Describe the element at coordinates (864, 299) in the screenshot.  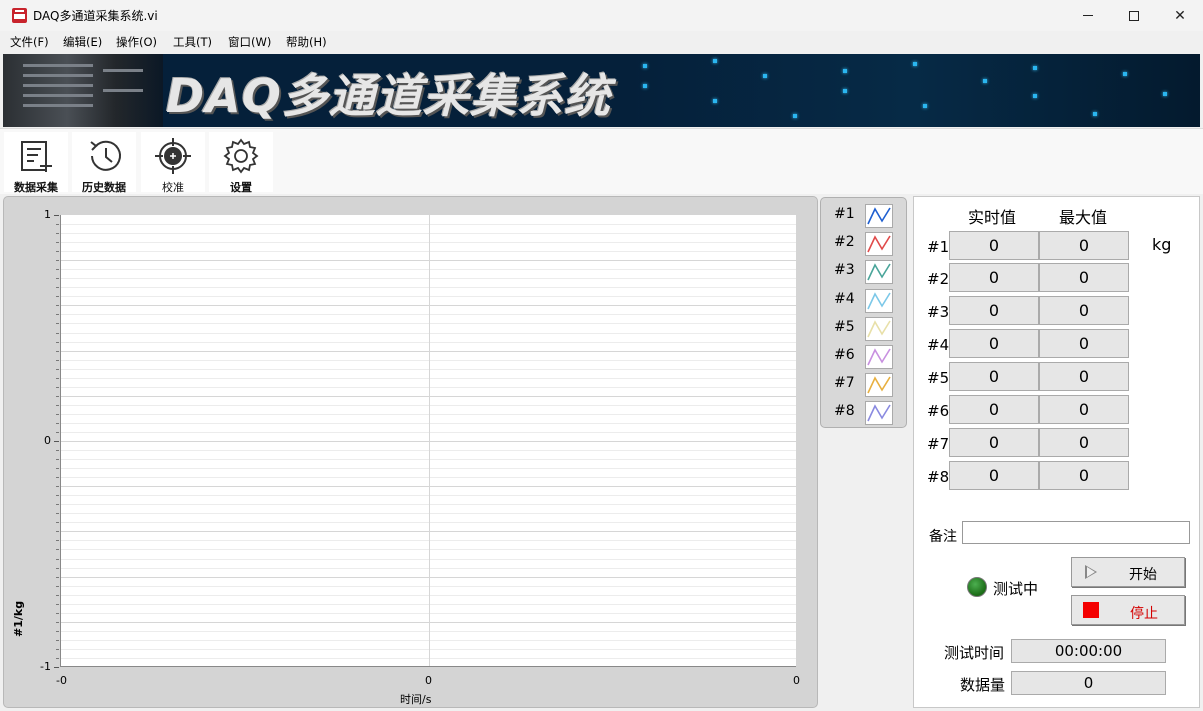
I see `legend-item: #4` at that location.